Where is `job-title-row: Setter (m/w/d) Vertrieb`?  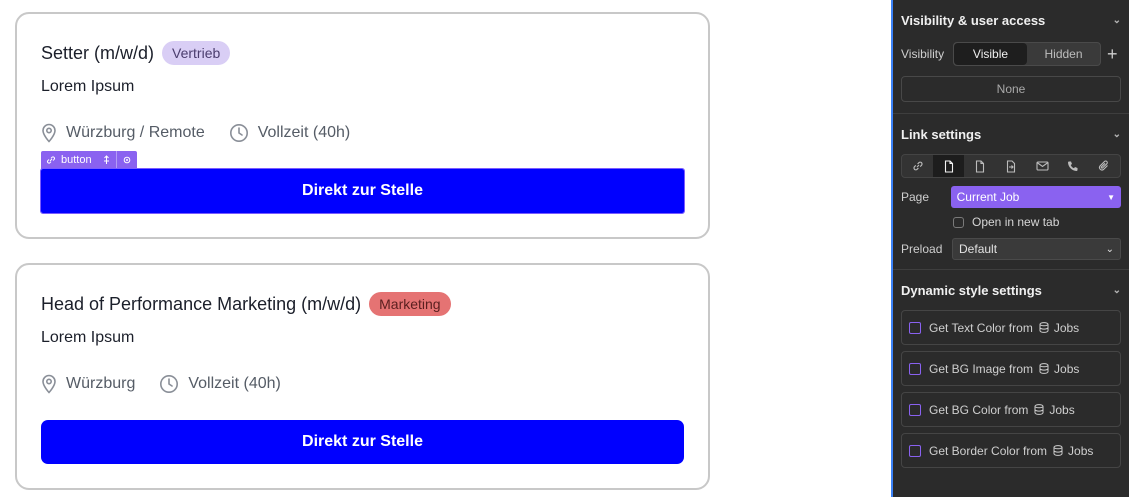
job-title-row: Setter (m/w/d) Vertrieb is located at coordinates (362, 53).